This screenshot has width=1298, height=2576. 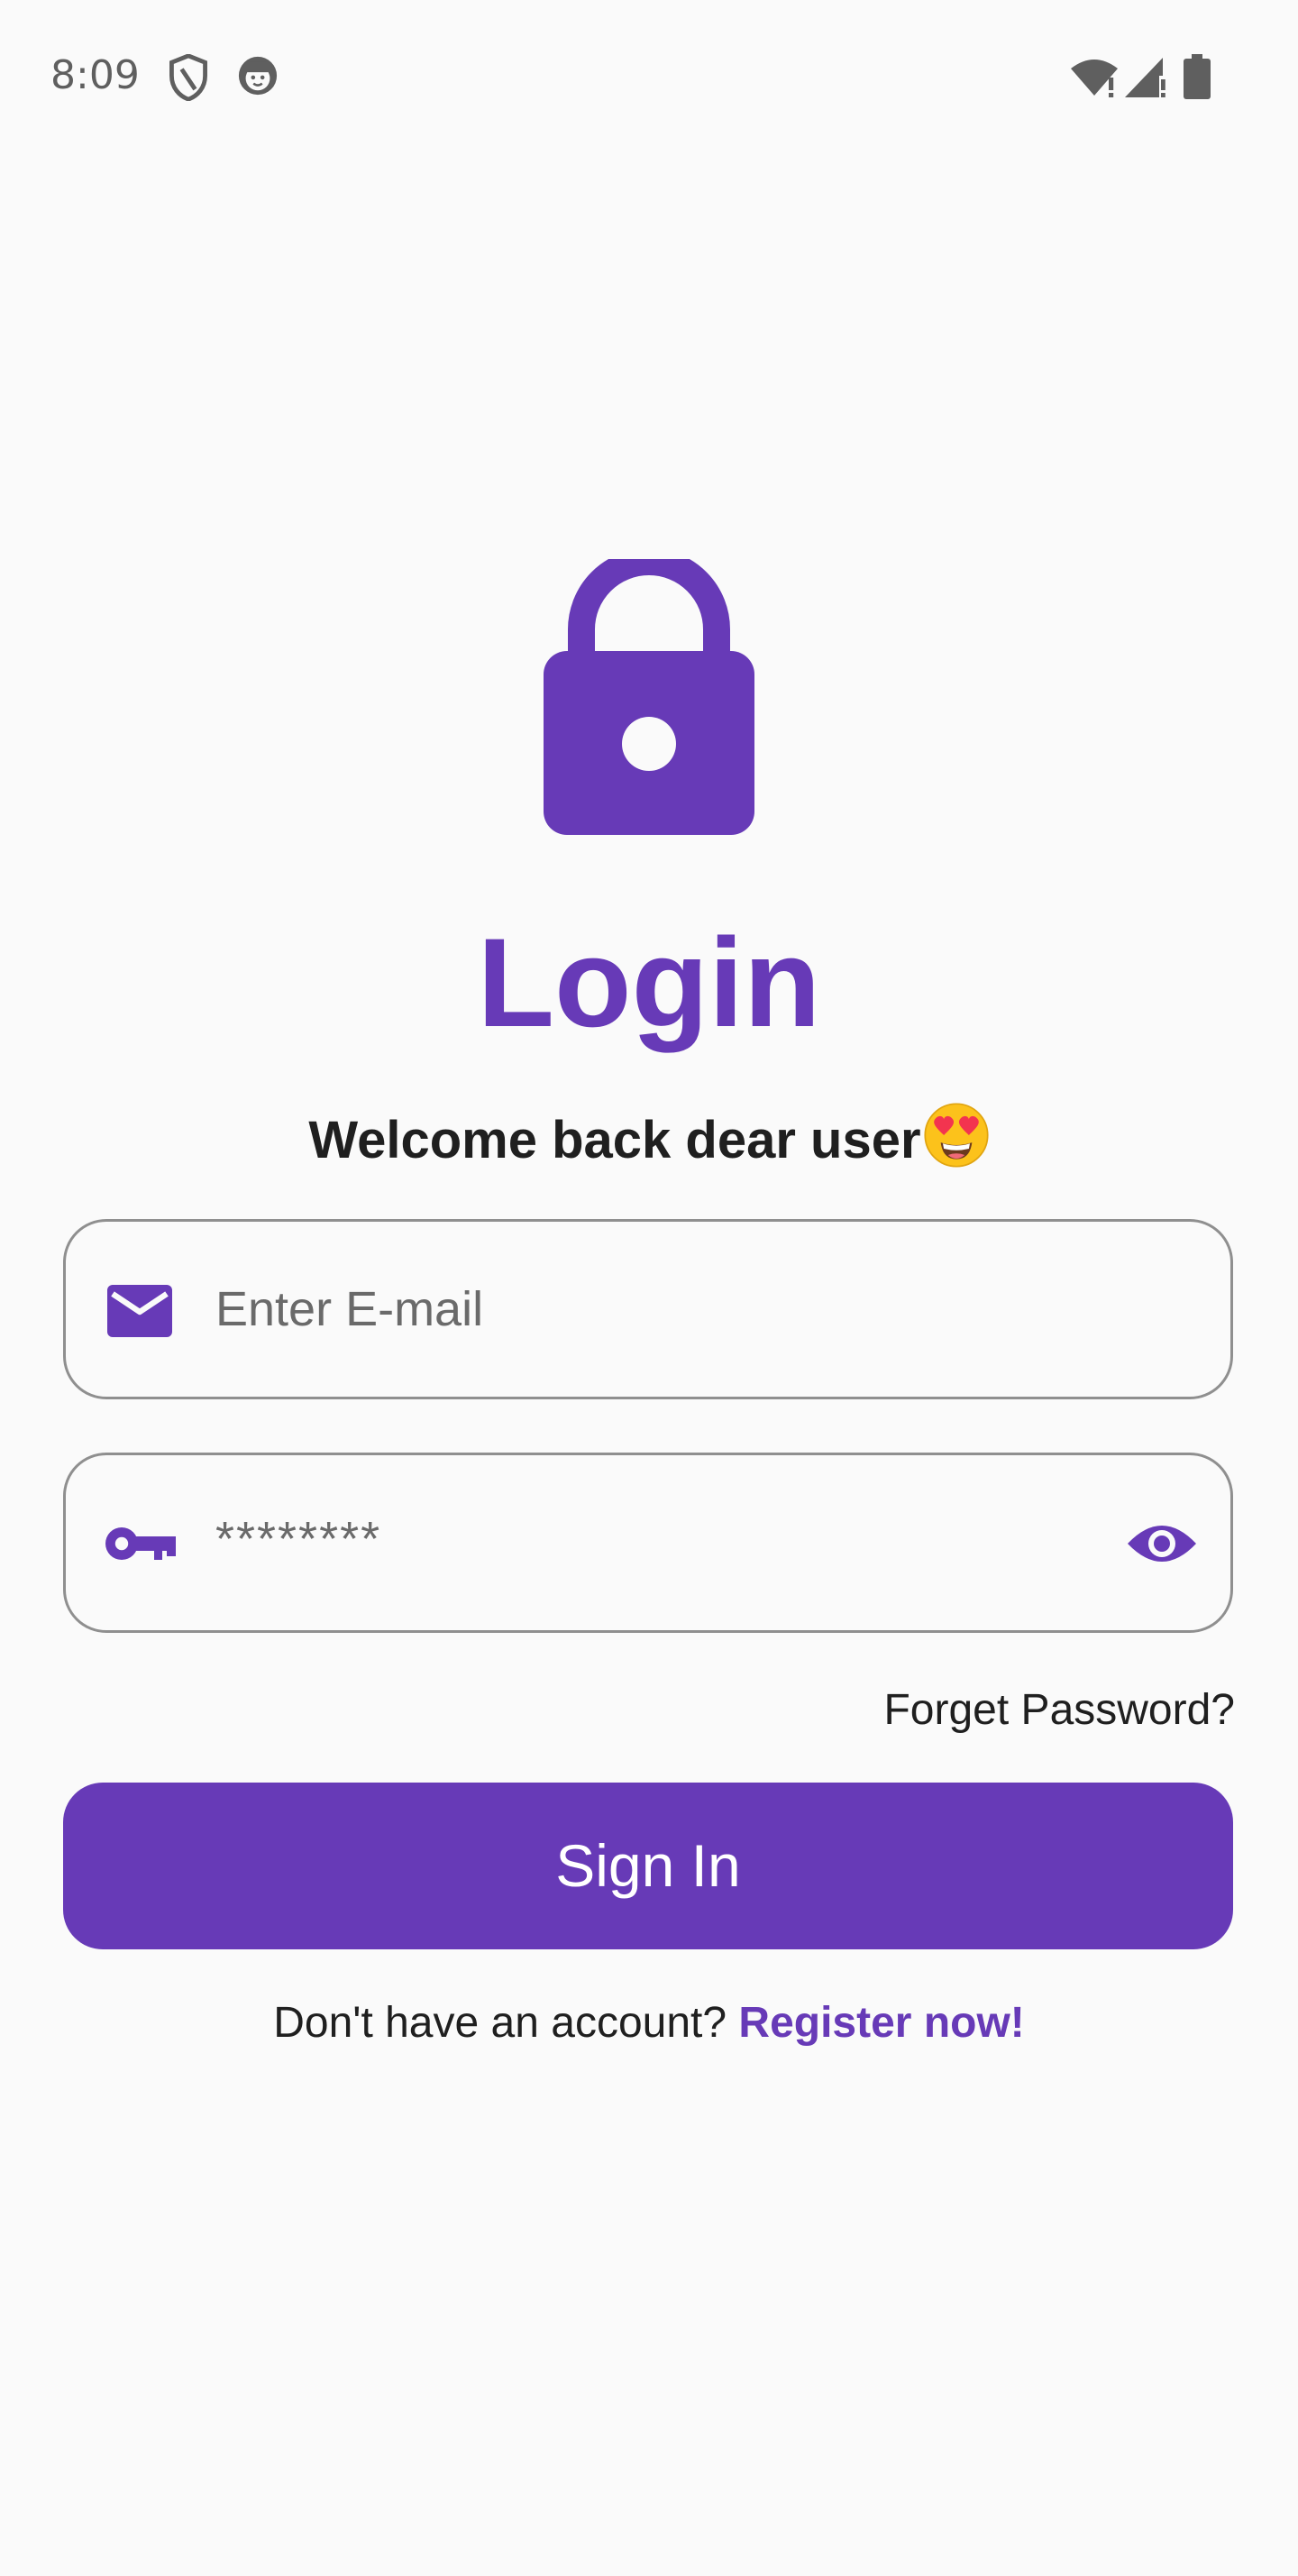 I want to click on status-time: 8:09, so click(x=95, y=75).